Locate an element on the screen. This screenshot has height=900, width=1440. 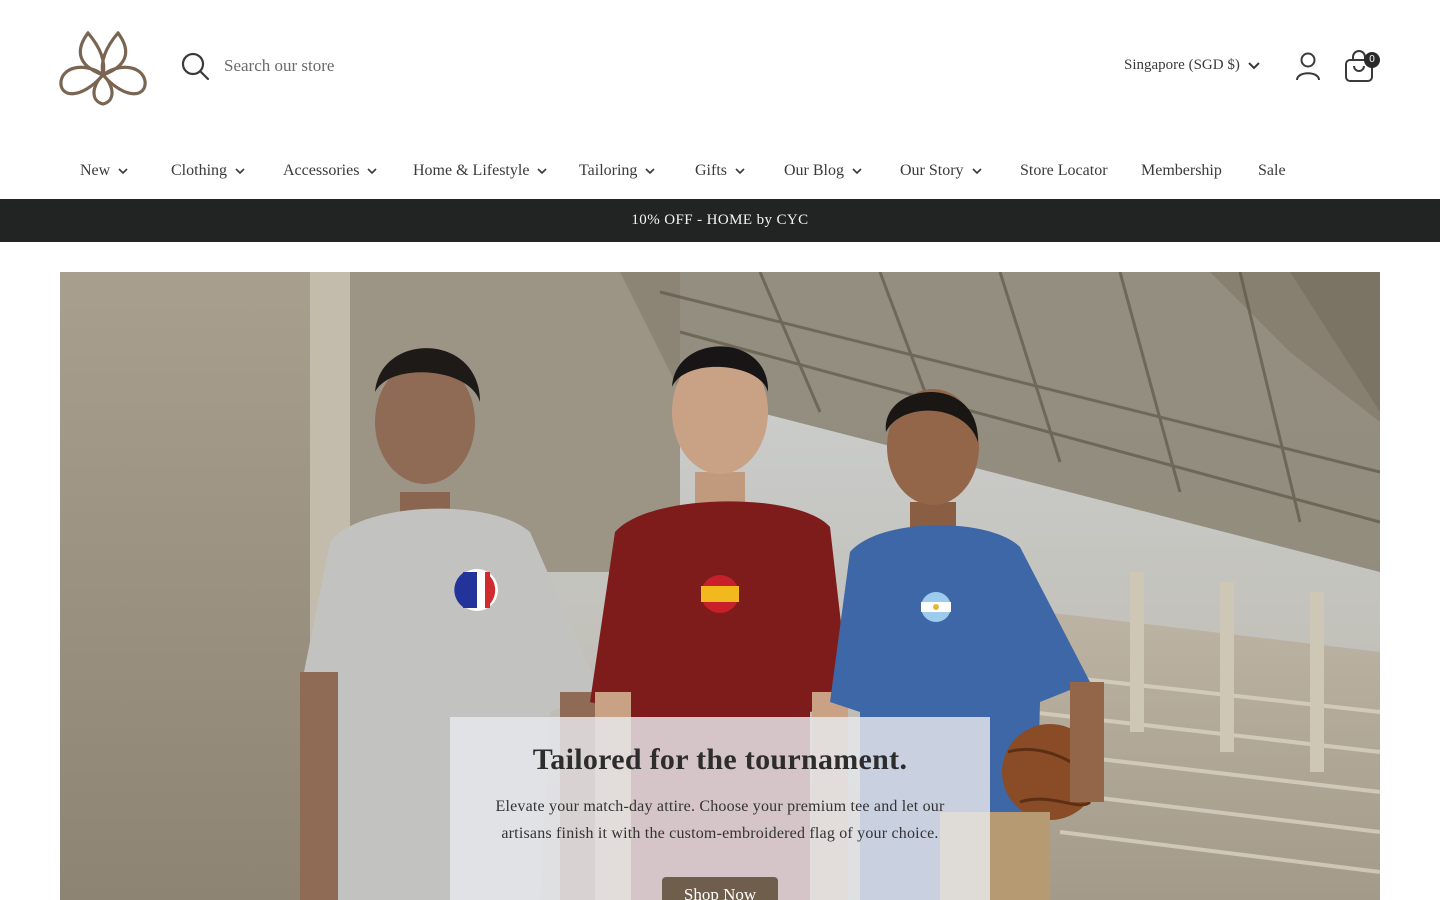
nav-item-sale: Sale is located at coordinates (1272, 171).